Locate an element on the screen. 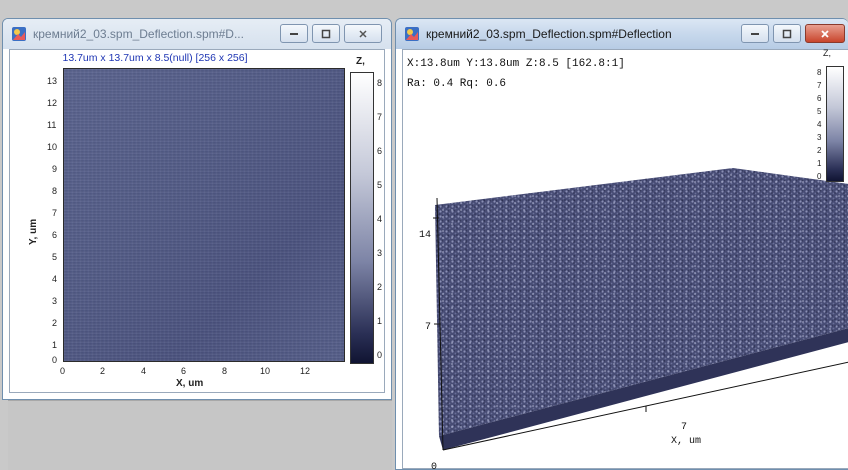  y-tick: 1 is located at coordinates (55, 345).